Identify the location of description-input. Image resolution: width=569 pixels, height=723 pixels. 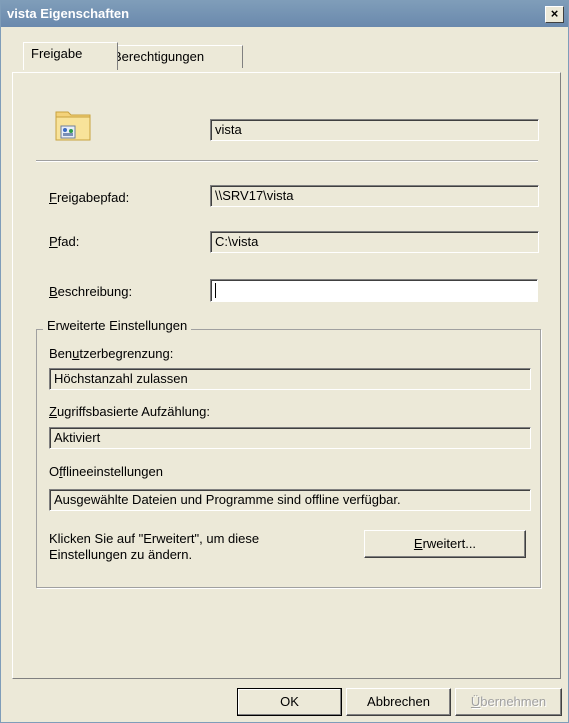
(374, 290).